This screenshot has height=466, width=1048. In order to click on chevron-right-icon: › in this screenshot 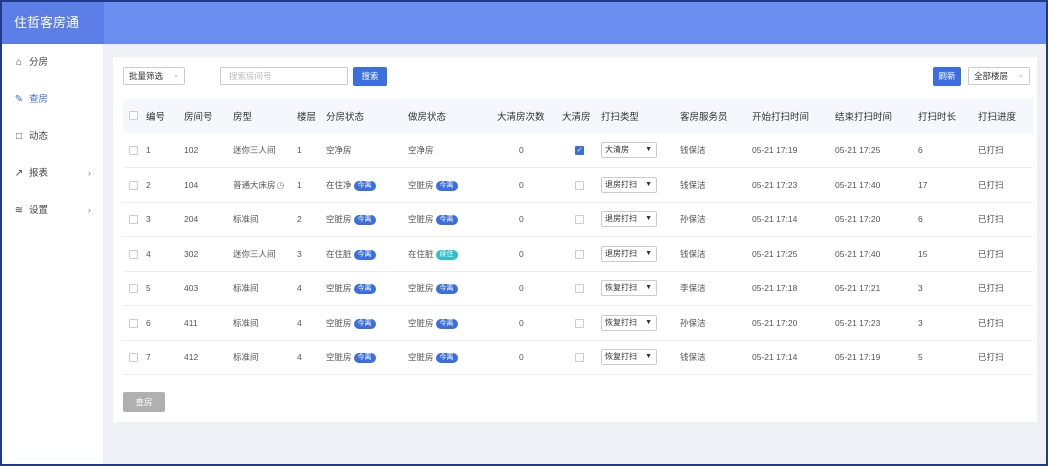, I will do `click(89, 210)`.